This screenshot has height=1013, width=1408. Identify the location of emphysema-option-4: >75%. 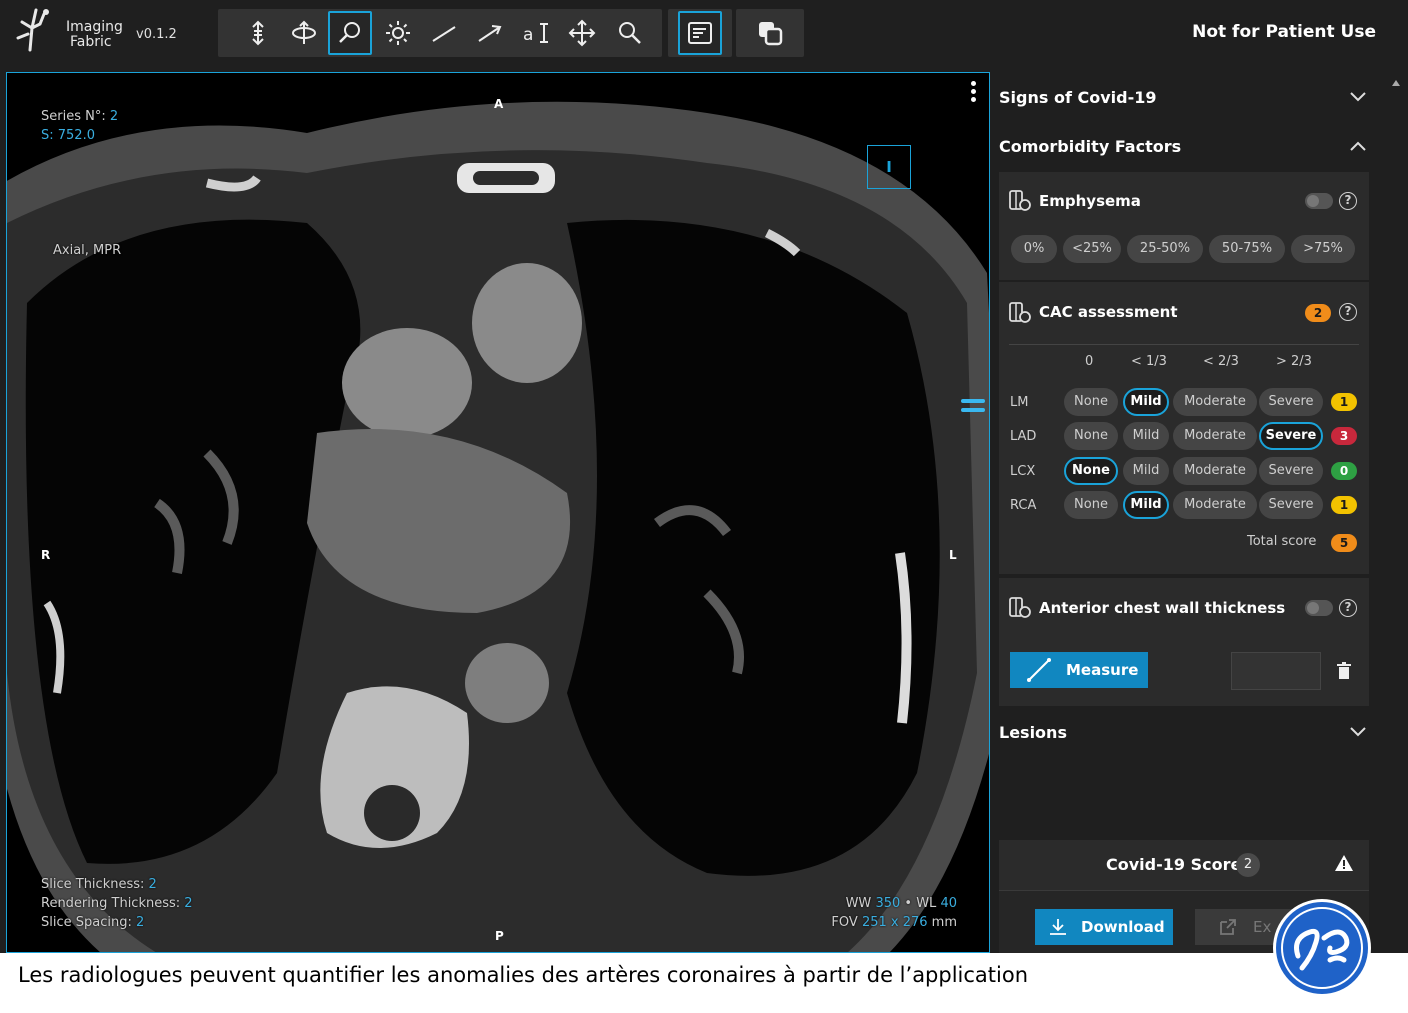
(1323, 249).